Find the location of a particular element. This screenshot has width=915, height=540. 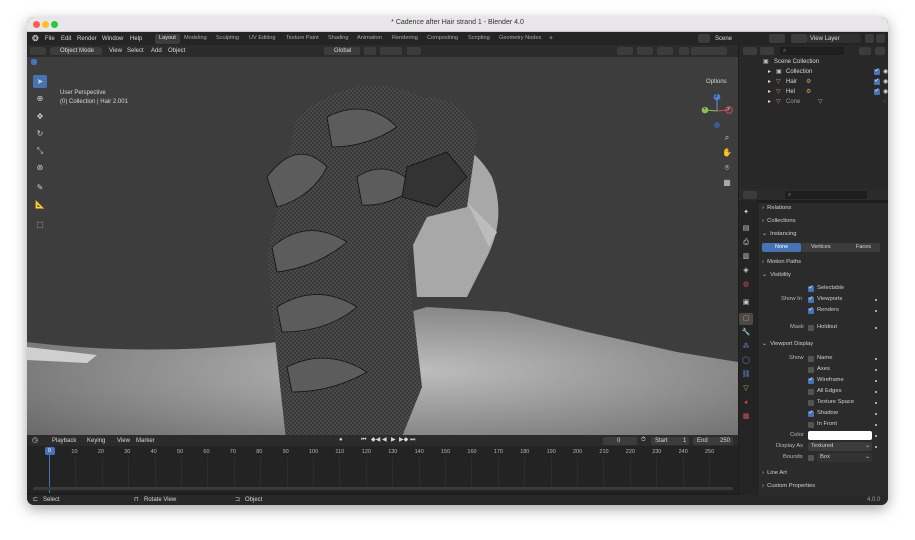

select-invert-icon is located at coordinates (58, 62).